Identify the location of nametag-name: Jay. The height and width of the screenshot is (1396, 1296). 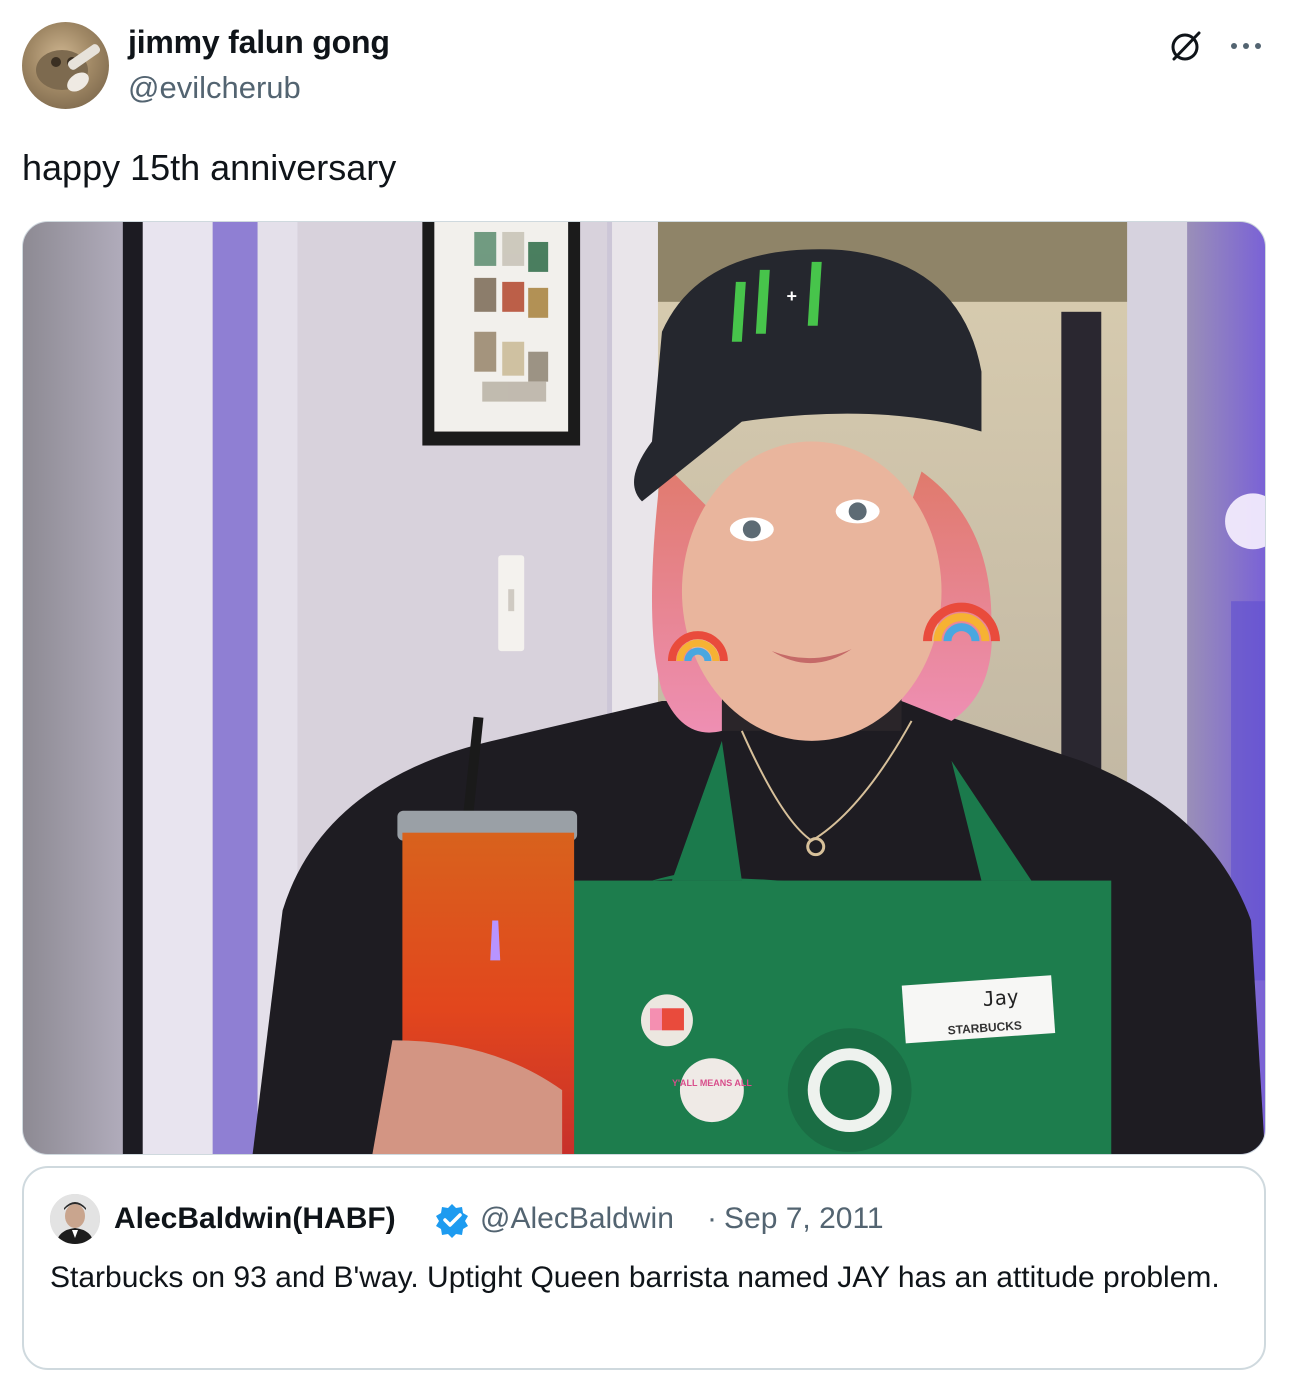
(1001, 998).